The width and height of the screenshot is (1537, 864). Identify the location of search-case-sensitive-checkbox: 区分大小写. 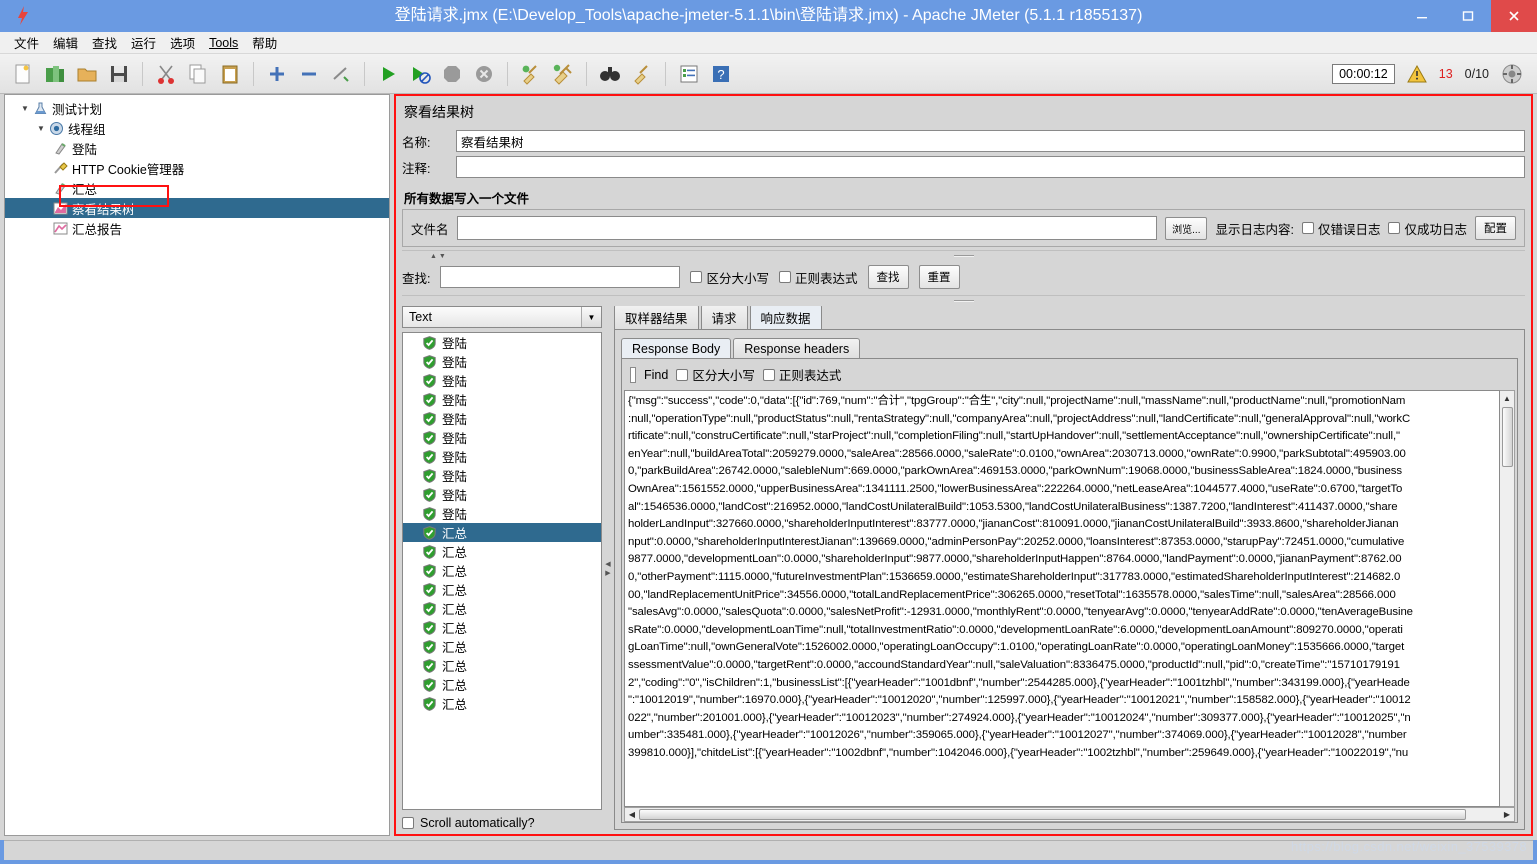
(729, 277).